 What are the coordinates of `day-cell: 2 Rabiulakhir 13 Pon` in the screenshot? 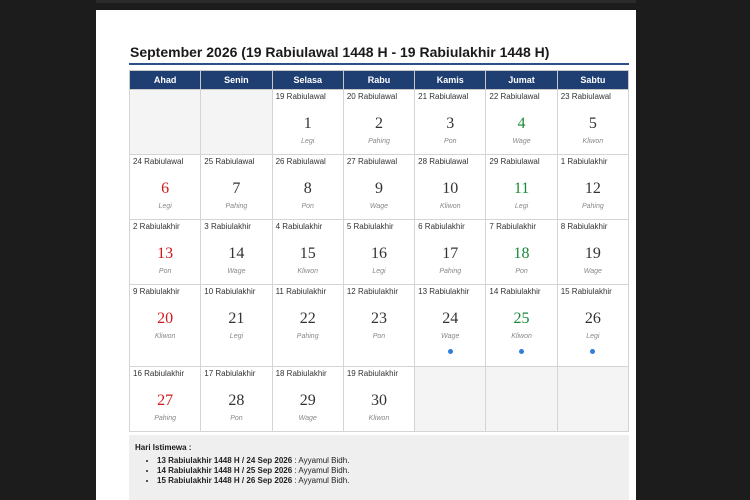 It's located at (165, 252).